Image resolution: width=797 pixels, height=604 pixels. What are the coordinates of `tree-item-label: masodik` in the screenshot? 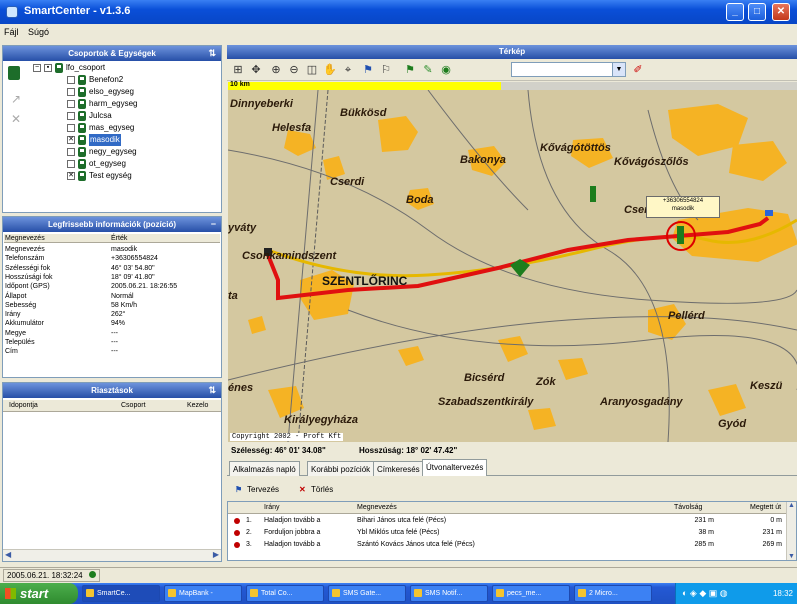 It's located at (105, 140).